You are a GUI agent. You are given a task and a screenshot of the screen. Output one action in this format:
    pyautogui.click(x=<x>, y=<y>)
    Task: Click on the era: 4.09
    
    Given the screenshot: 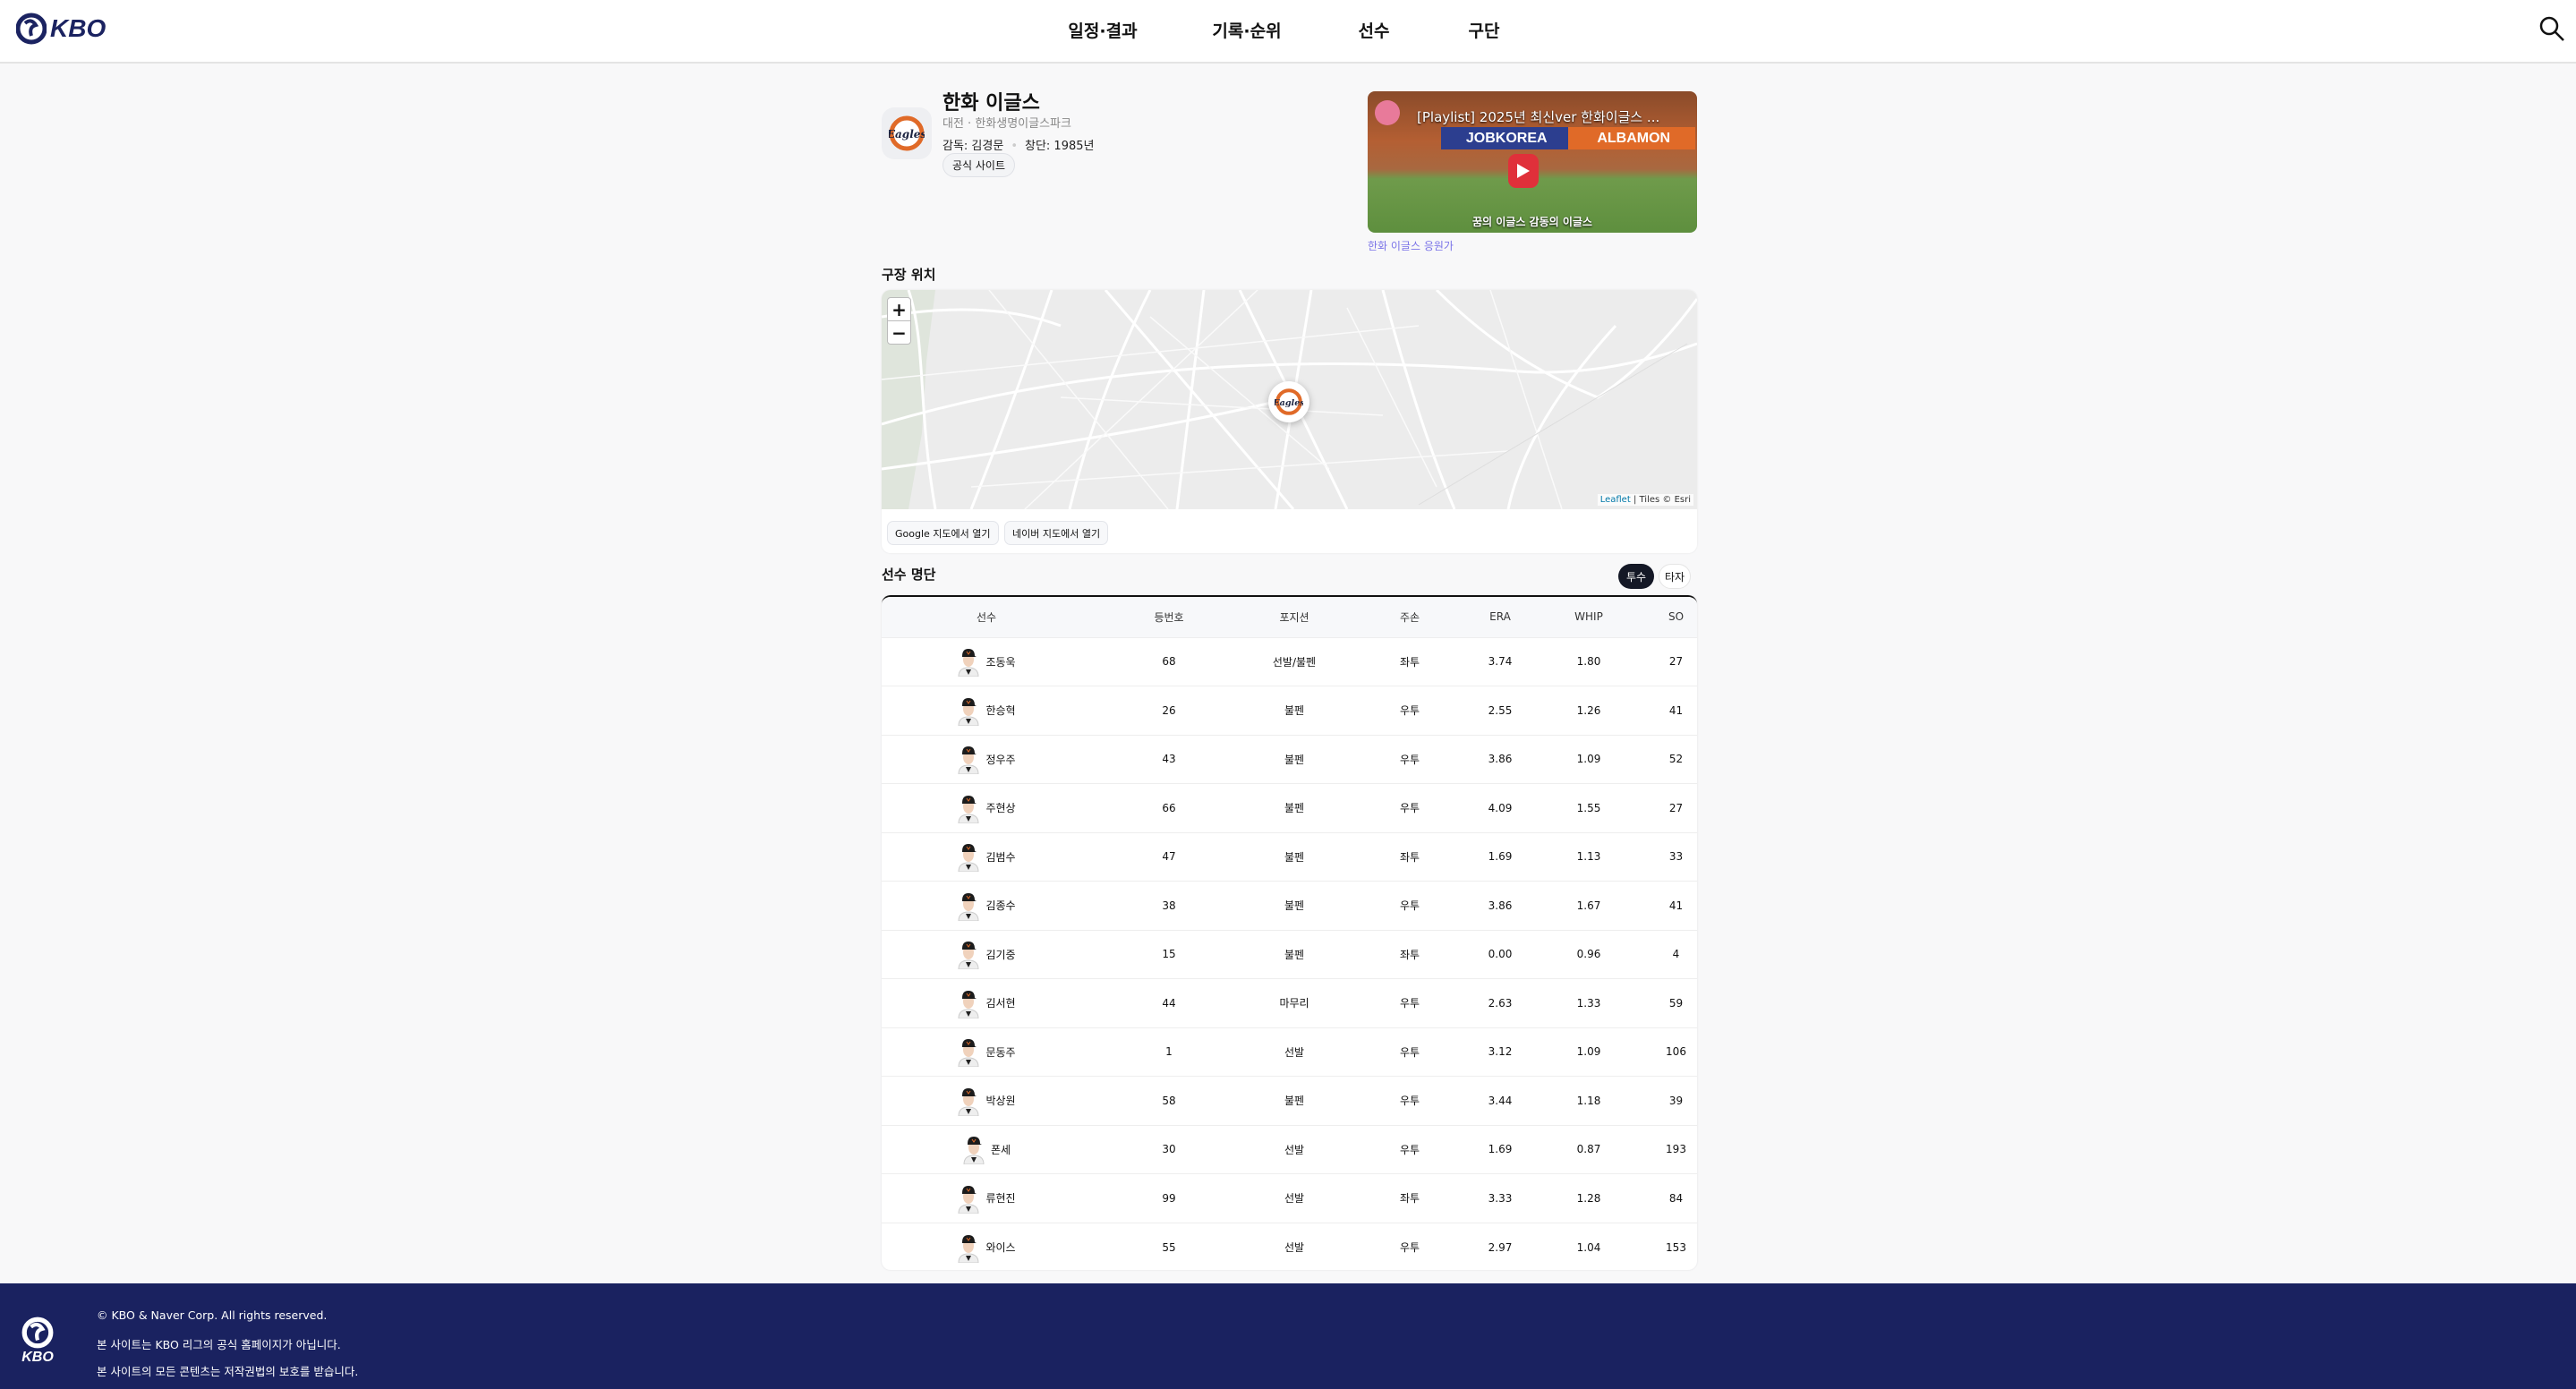 What is the action you would take?
    pyautogui.click(x=1500, y=808)
    